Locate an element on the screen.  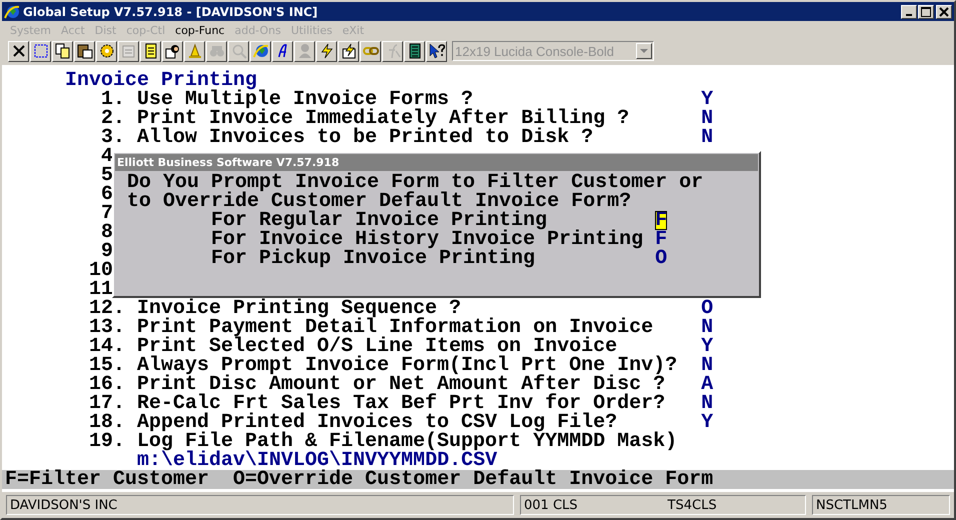
dialog-prompt: Do You Prompt Invoice Form to Filter Customer or is located at coordinates (415, 182).